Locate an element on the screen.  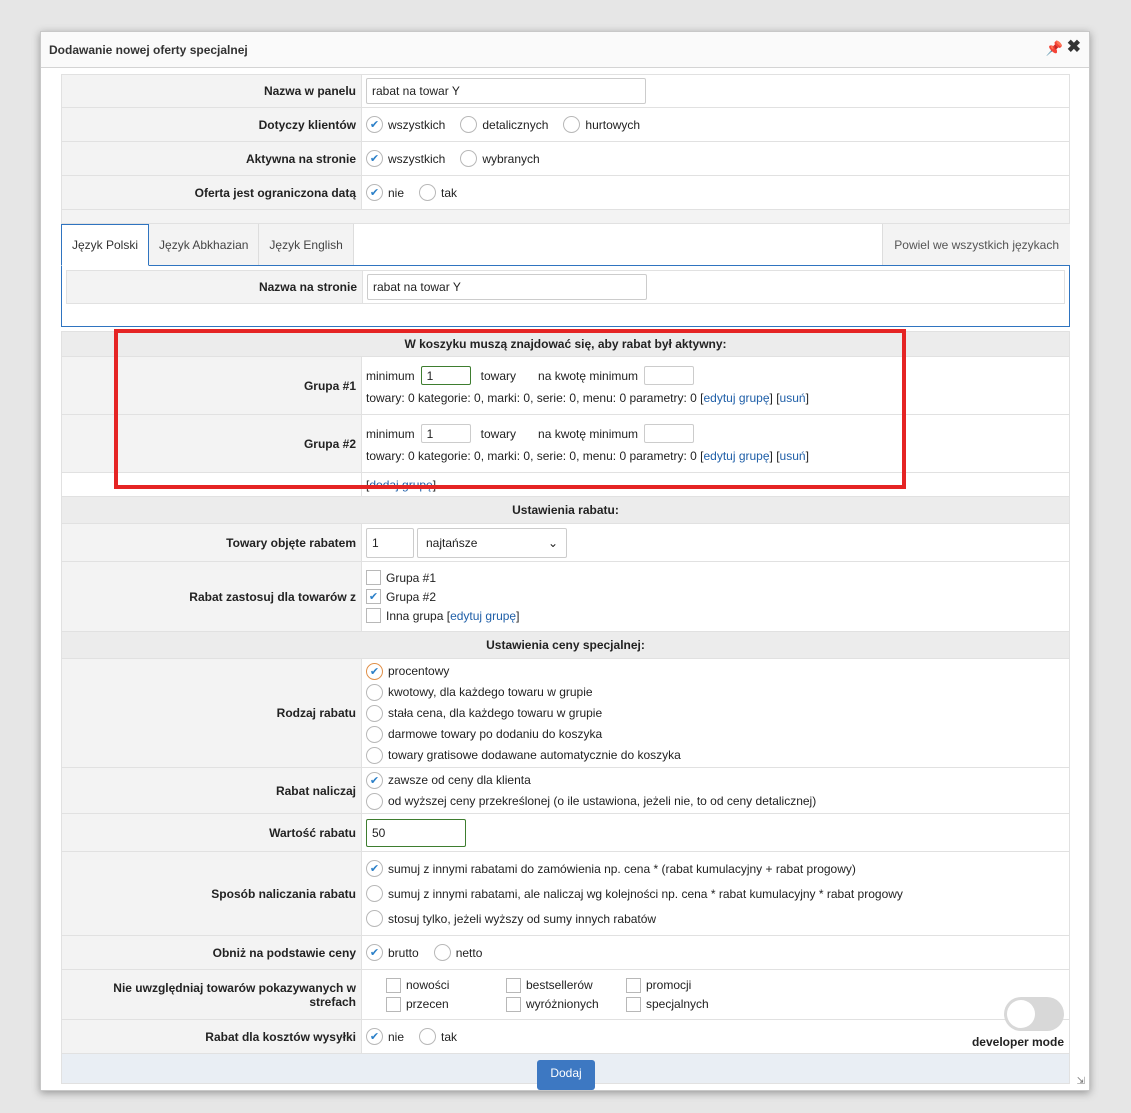
group-2-label: Grupa #2 is located at coordinates (212, 443).